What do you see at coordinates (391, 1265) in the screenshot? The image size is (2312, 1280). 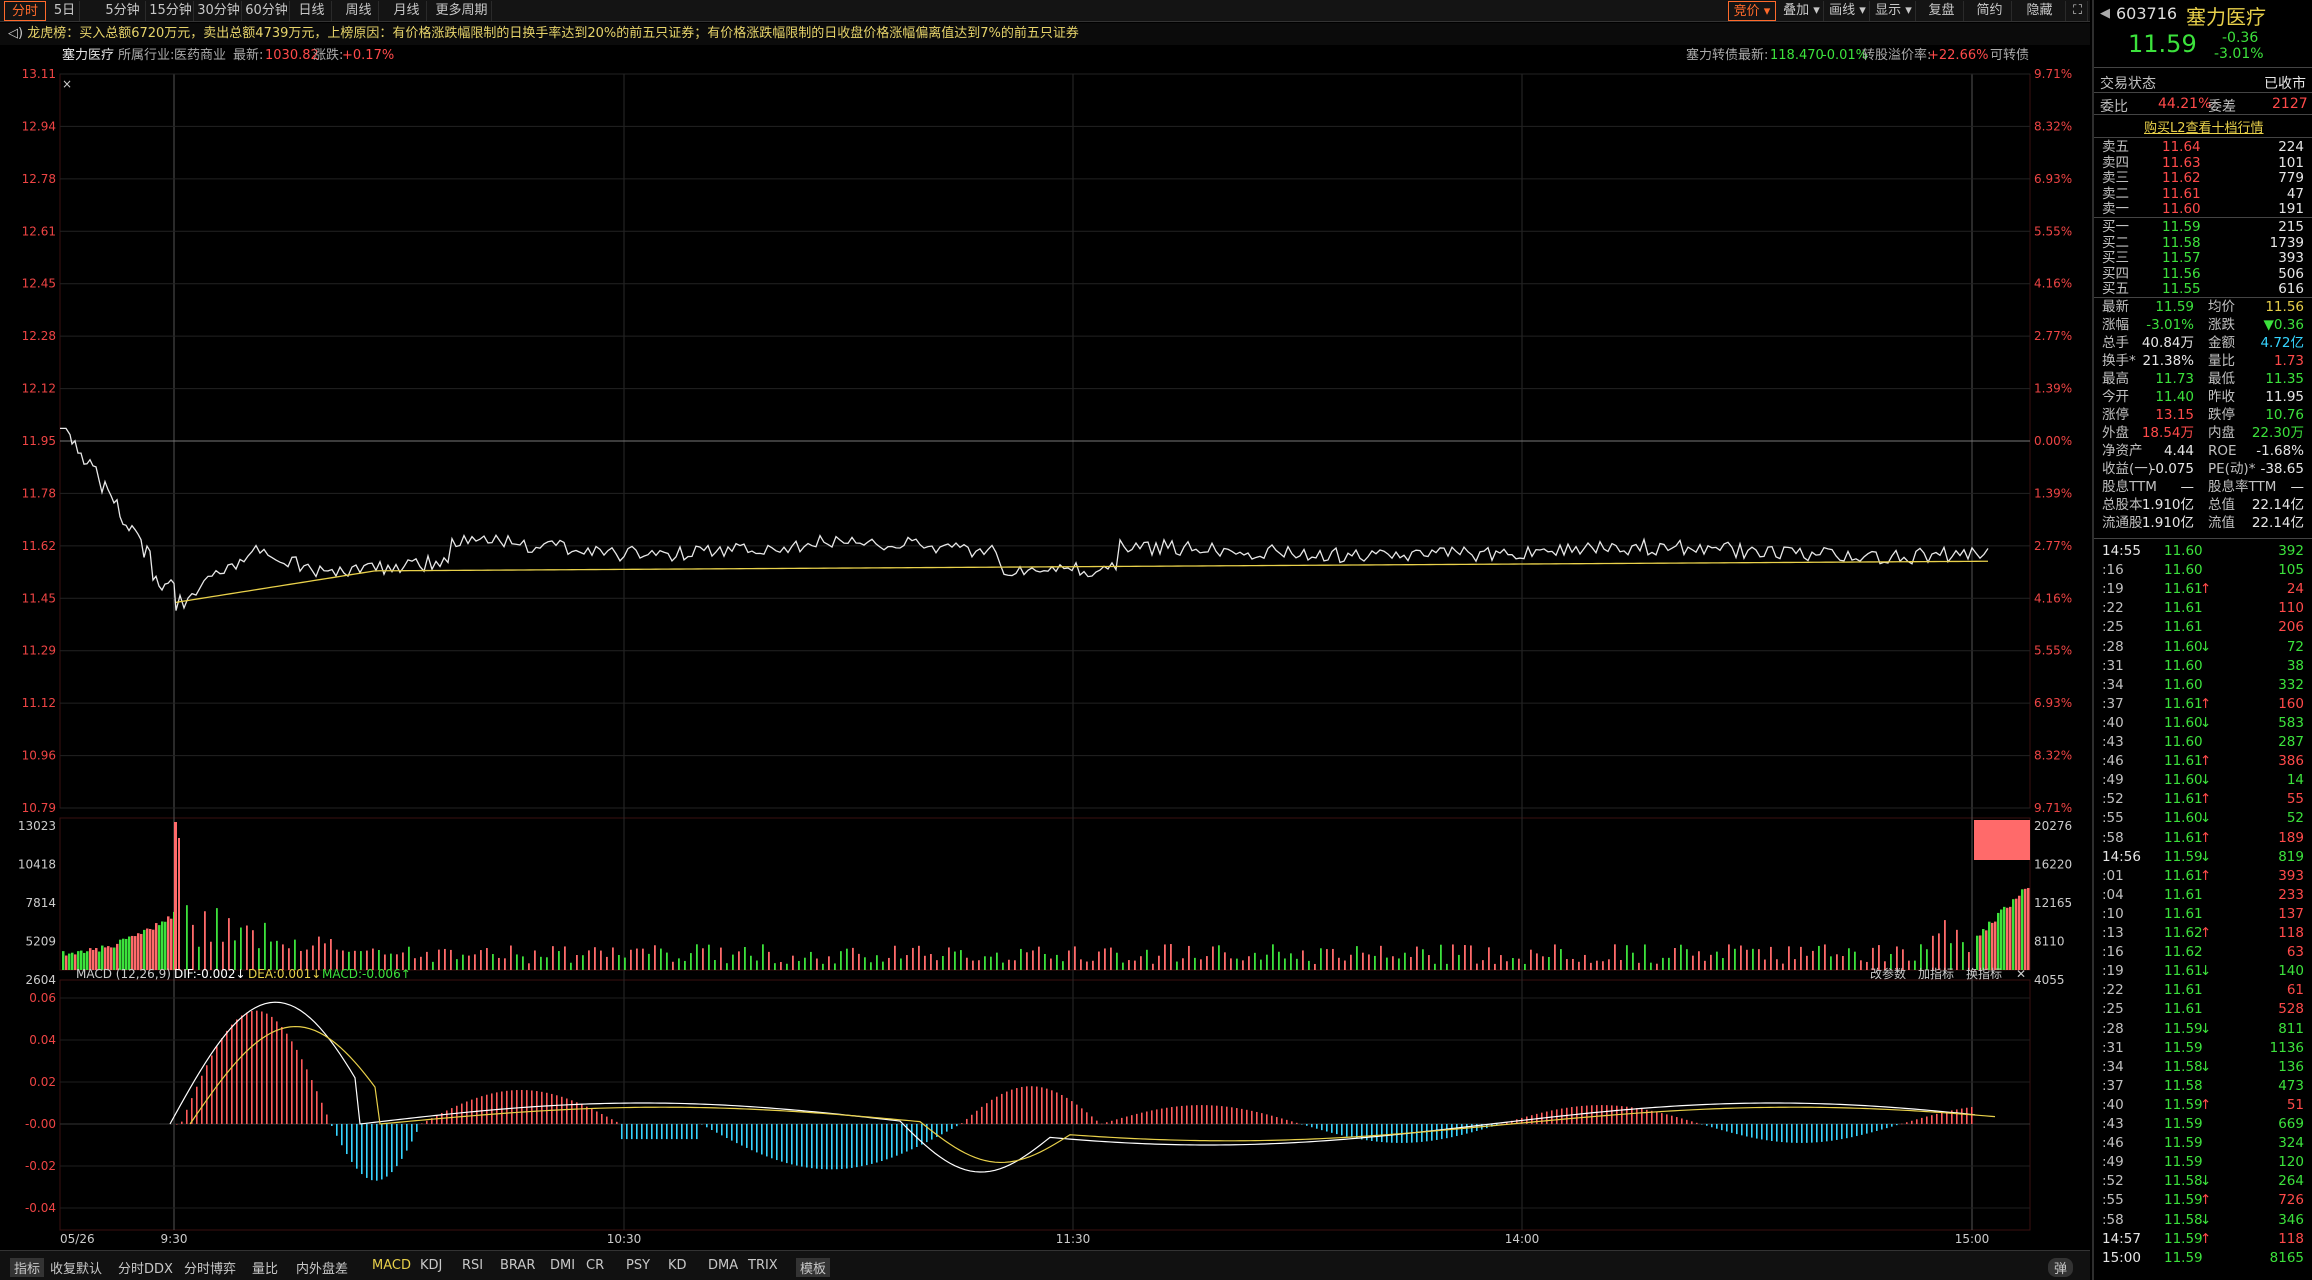 I see `indicator-tab-6: MACD` at bounding box center [391, 1265].